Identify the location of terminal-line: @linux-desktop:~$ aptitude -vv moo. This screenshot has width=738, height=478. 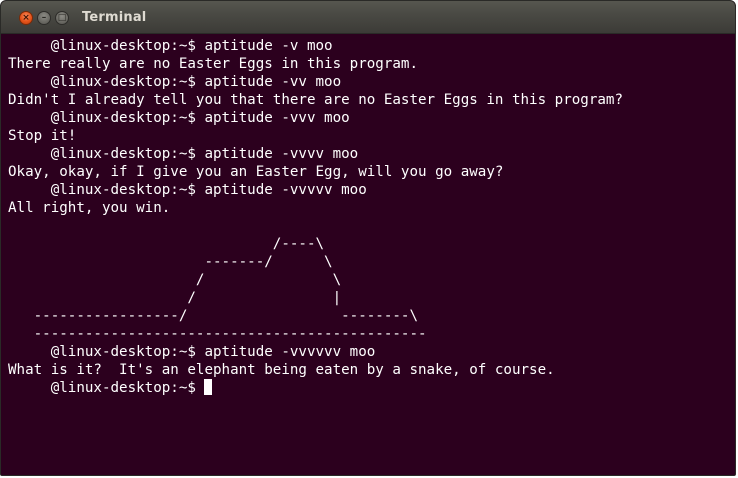
(175, 82).